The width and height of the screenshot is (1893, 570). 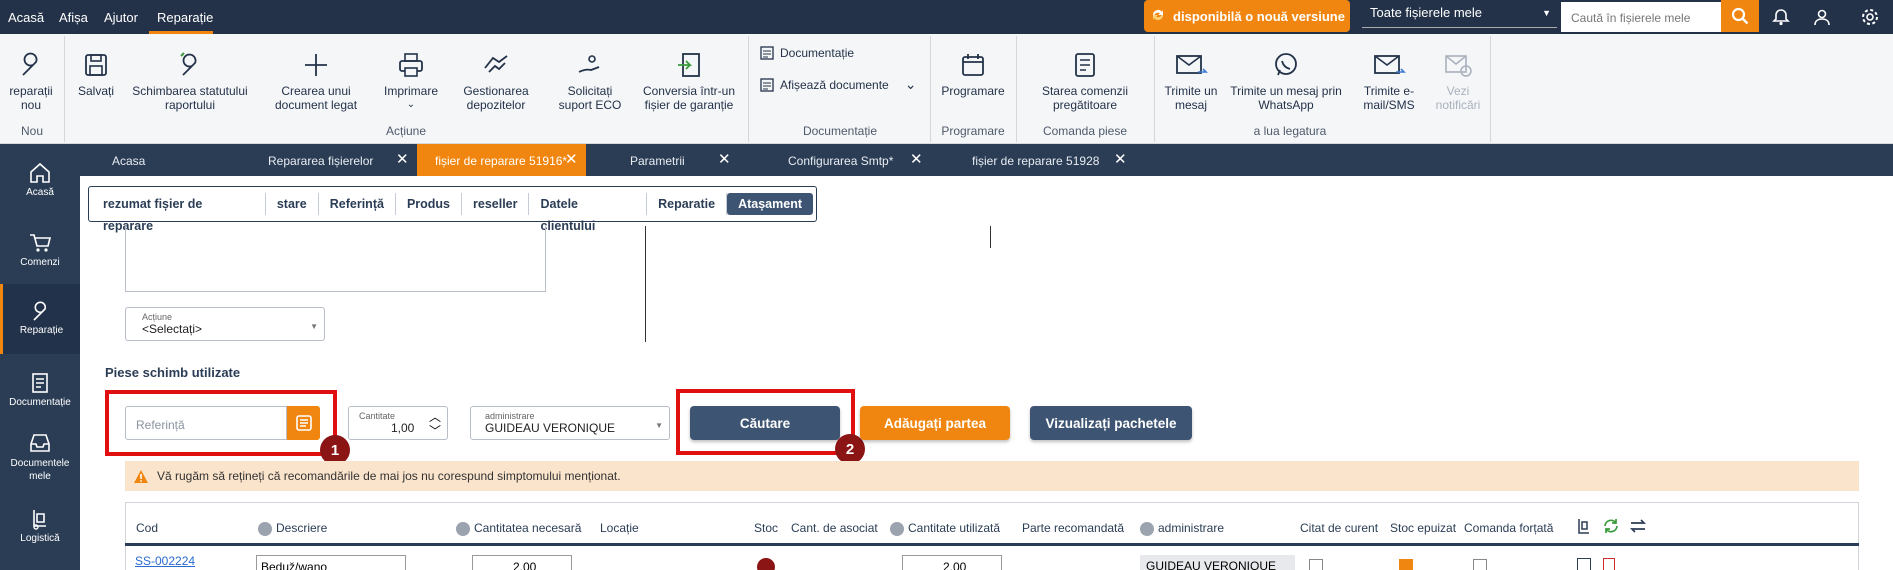 I want to click on refresh-icon, so click(x=1611, y=528).